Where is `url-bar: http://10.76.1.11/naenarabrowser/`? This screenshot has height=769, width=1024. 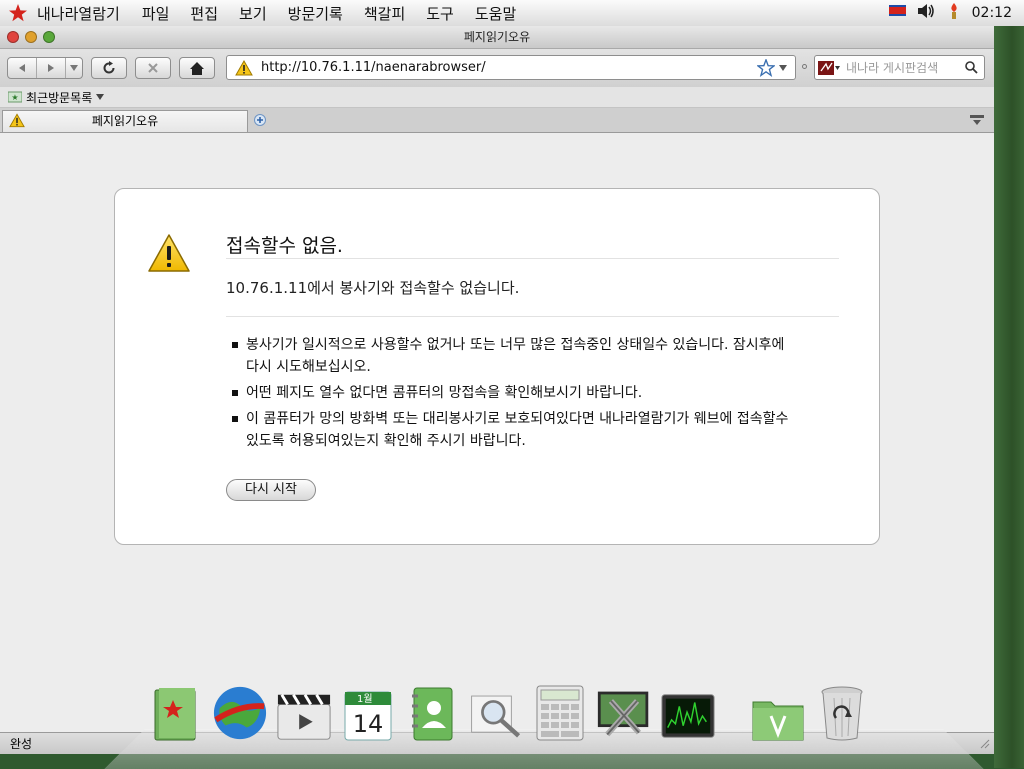 url-bar: http://10.76.1.11/naenarabrowser/ is located at coordinates (511, 67).